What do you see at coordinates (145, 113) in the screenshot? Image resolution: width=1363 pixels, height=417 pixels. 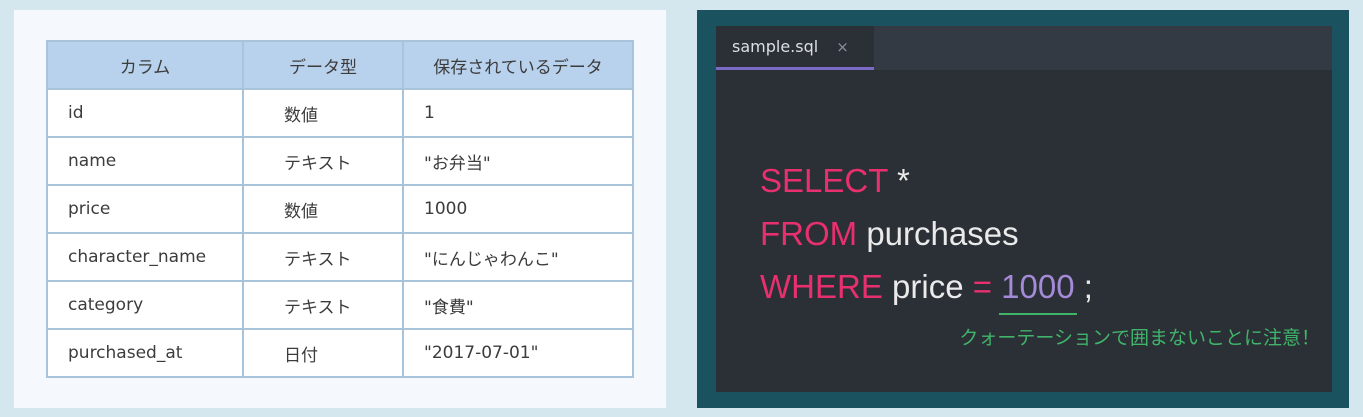 I see `cell-column: id` at bounding box center [145, 113].